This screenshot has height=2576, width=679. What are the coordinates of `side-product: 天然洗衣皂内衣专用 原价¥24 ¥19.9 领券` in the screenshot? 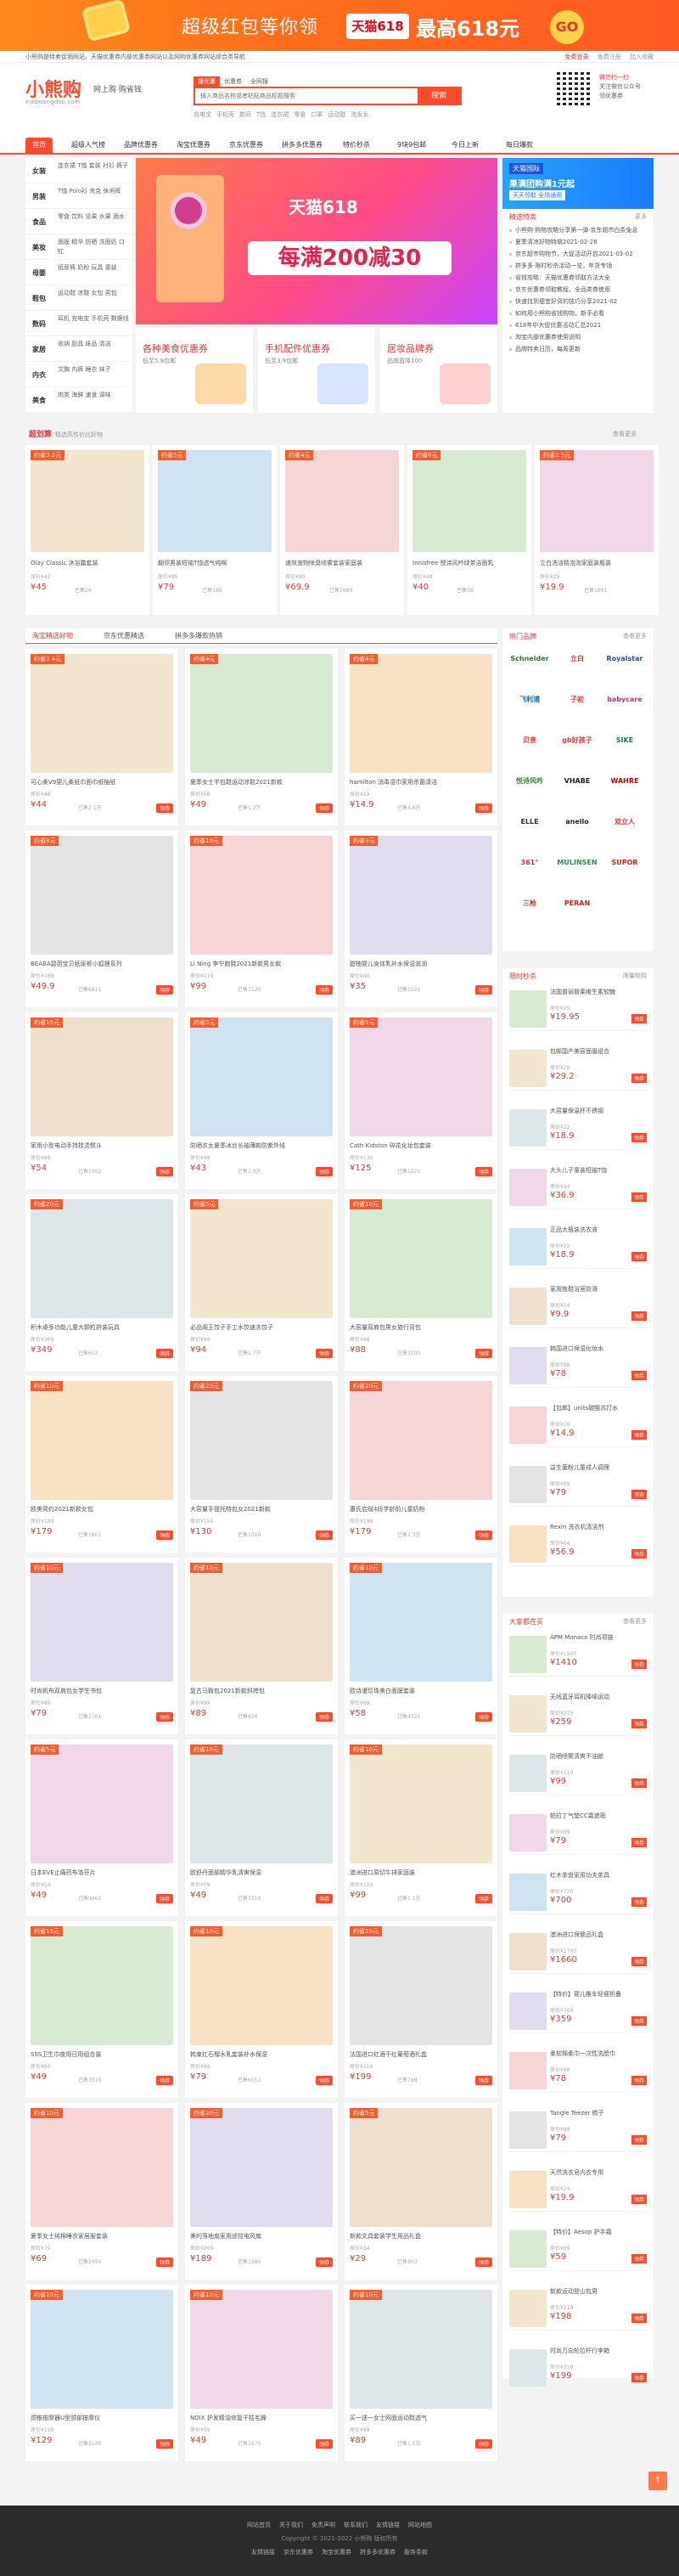 It's located at (578, 2189).